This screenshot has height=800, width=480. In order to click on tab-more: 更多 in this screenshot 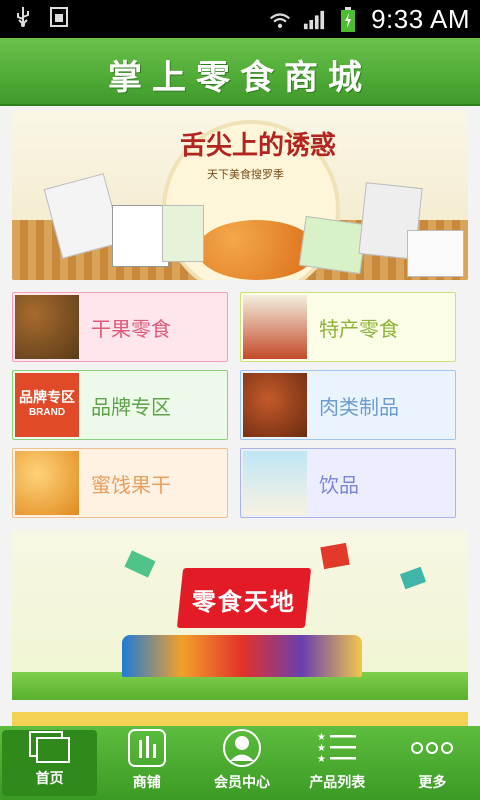, I will do `click(432, 763)`.